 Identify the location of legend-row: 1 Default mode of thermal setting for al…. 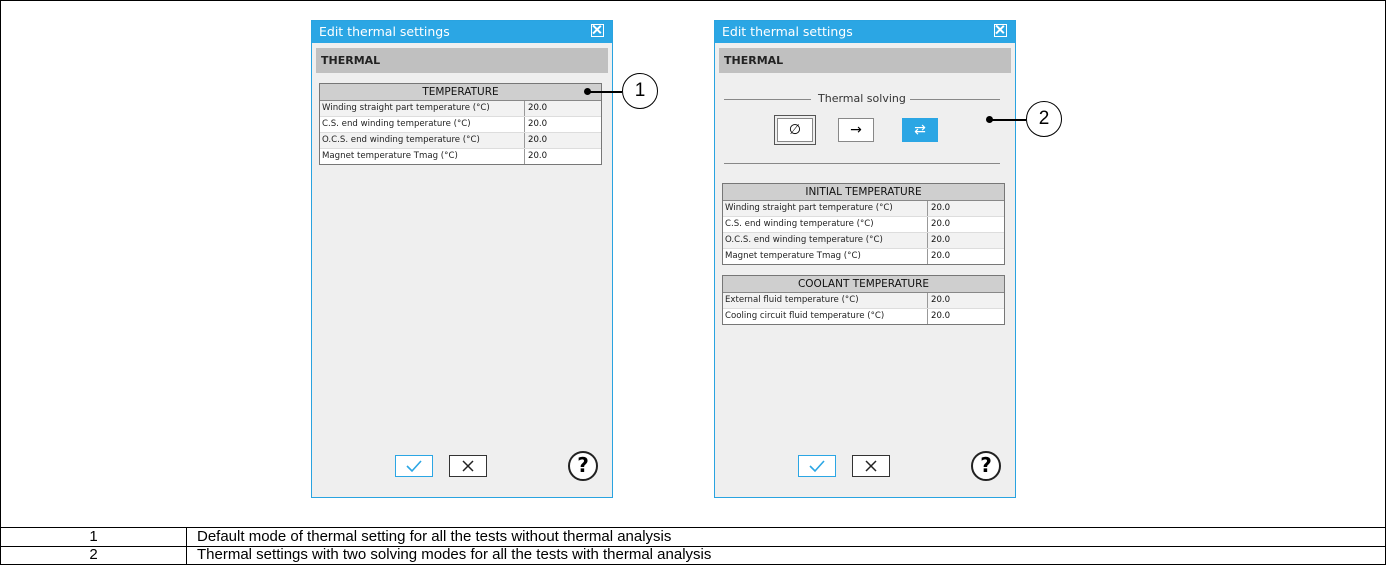
(693, 537).